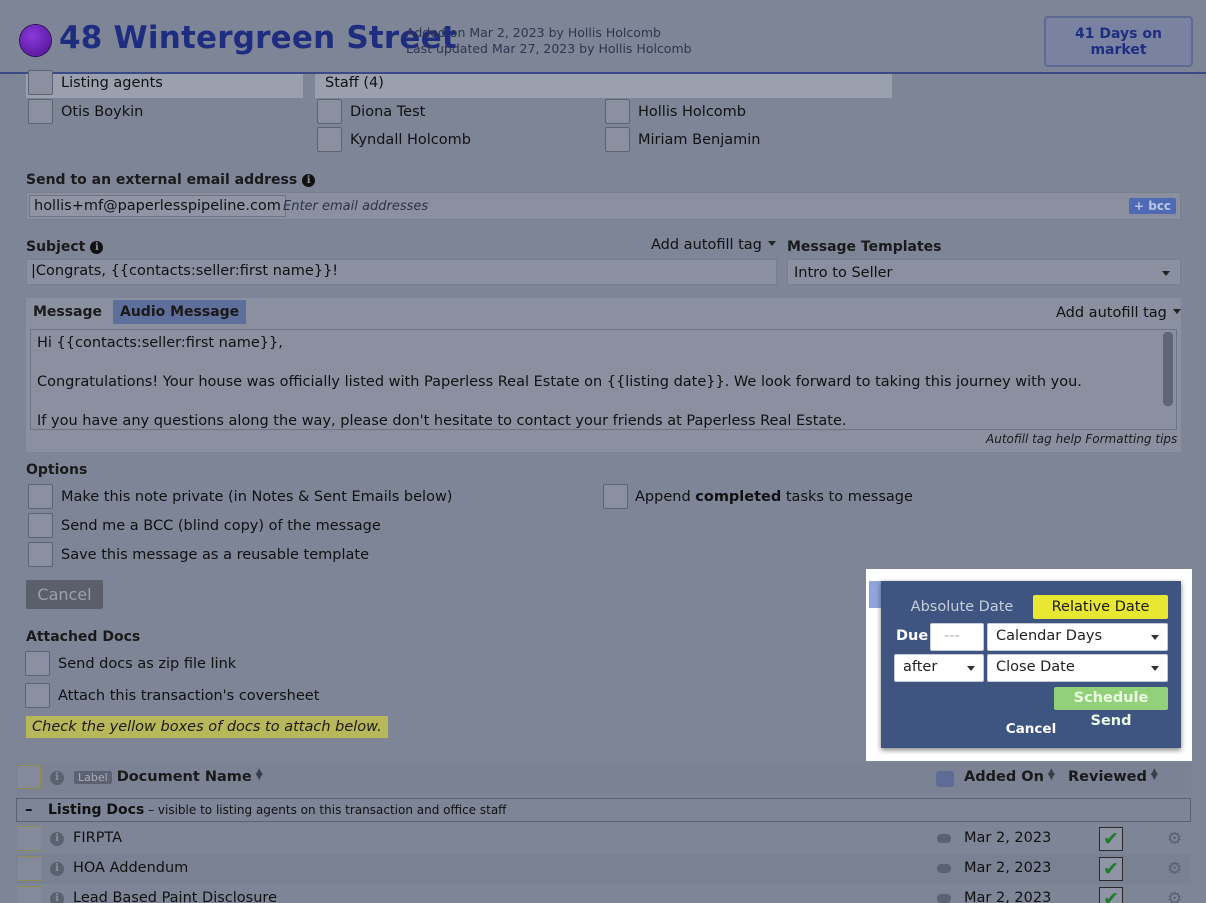 The height and width of the screenshot is (903, 1206). I want to click on tab-audio-message: Audio Message, so click(180, 312).